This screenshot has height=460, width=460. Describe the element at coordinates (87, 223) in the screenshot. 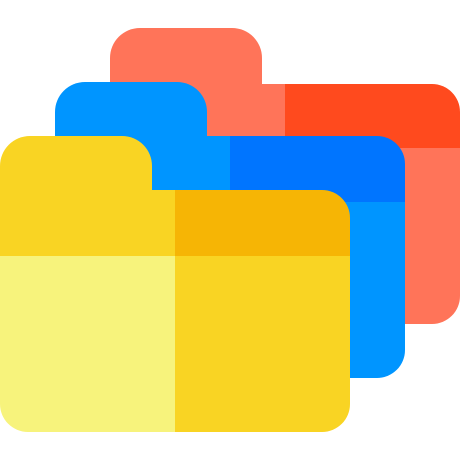

I see `front-folder-top-left` at that location.